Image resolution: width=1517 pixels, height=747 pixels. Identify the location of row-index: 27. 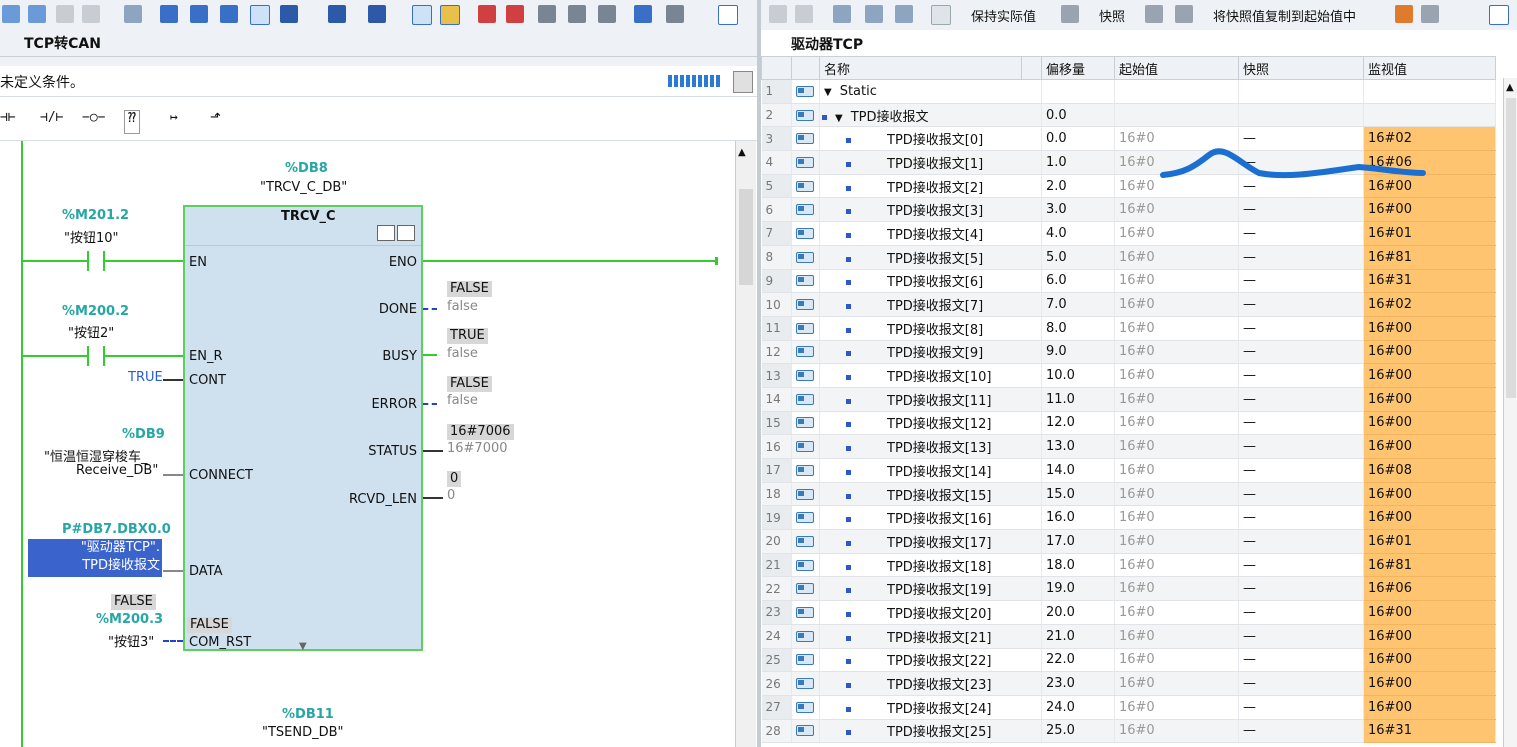
(776, 707).